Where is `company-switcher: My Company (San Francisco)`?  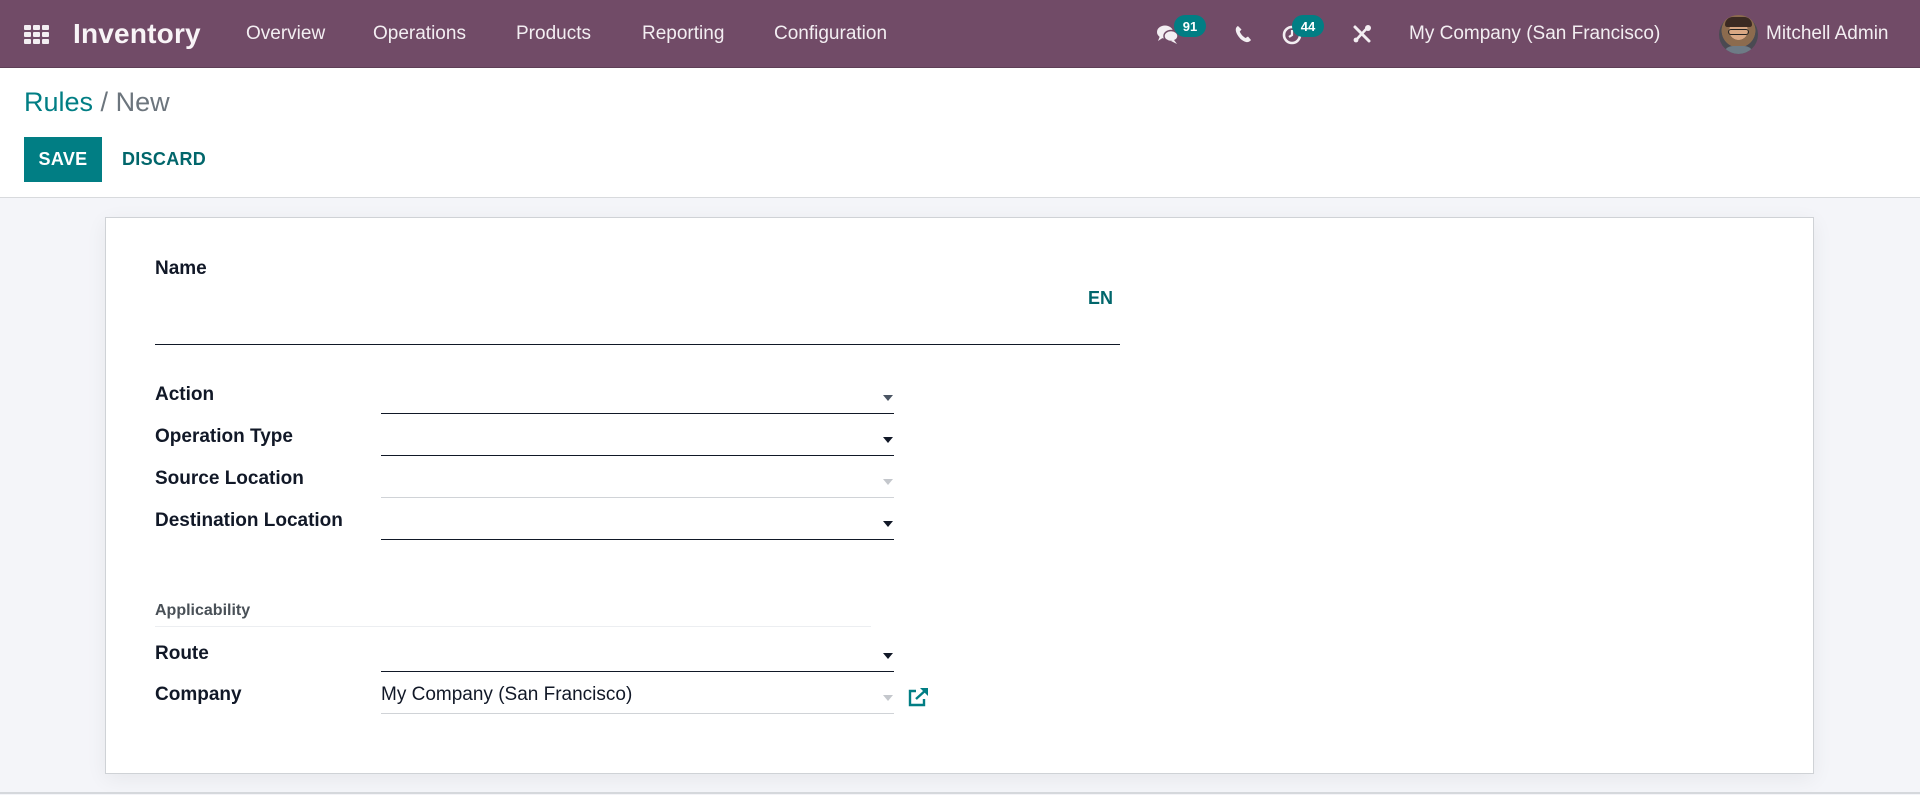 company-switcher: My Company (San Francisco) is located at coordinates (1534, 34).